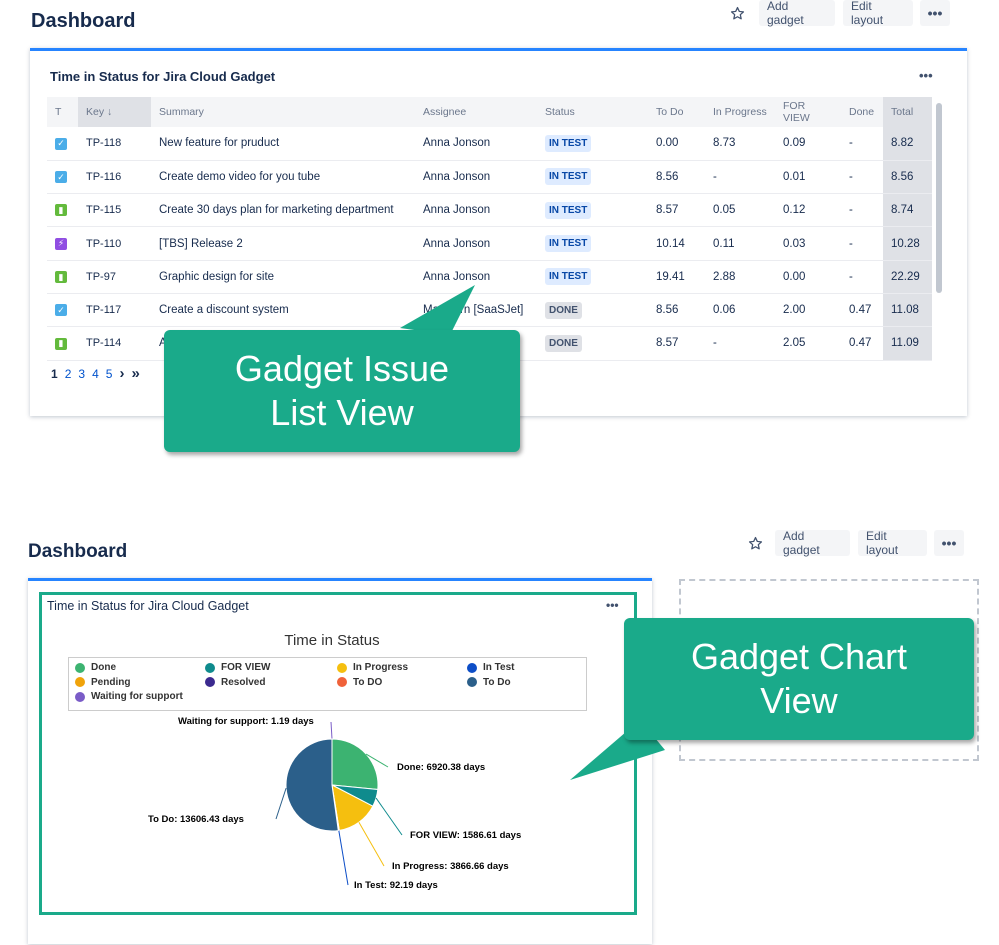  Describe the element at coordinates (129, 696) in the screenshot. I see `legend-item: Waiting for support` at that location.